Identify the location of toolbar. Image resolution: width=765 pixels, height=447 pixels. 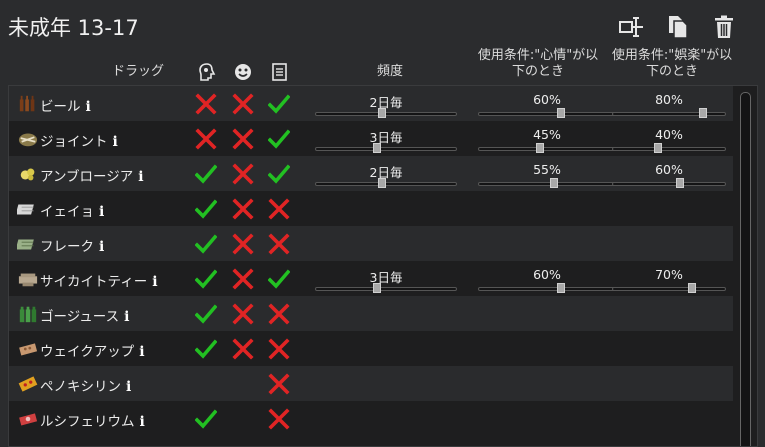
(678, 27).